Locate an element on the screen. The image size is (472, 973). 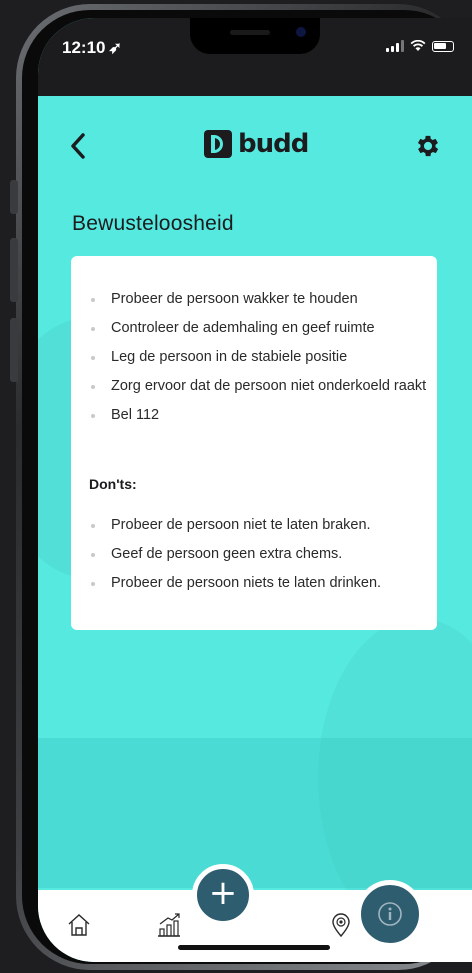
app-header: budd is located at coordinates (255, 146).